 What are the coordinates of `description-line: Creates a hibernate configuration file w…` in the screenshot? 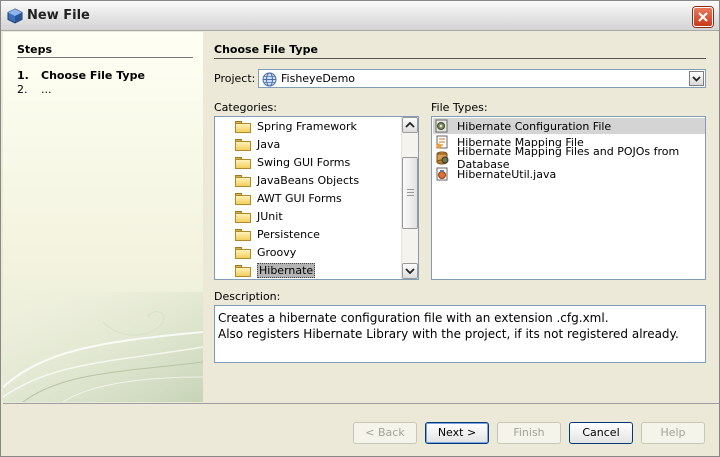 It's located at (413, 318).